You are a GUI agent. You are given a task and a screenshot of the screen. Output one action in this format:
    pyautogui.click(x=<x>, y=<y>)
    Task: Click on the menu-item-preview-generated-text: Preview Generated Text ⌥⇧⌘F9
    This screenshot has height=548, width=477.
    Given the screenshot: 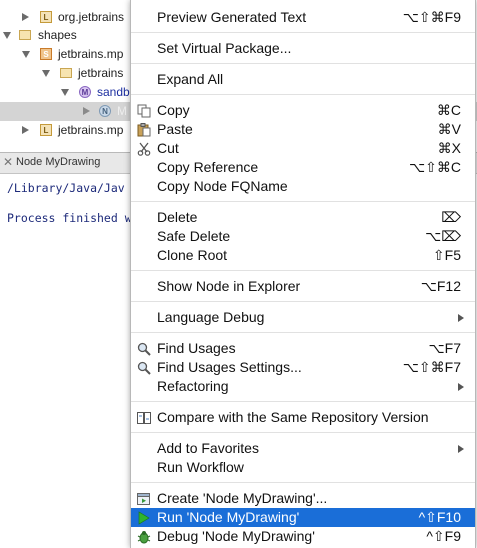 What is the action you would take?
    pyautogui.click(x=303, y=17)
    